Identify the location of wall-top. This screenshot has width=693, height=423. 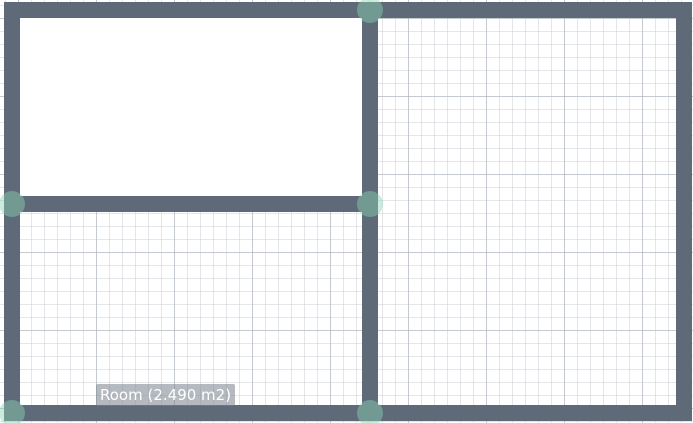
(348, 10).